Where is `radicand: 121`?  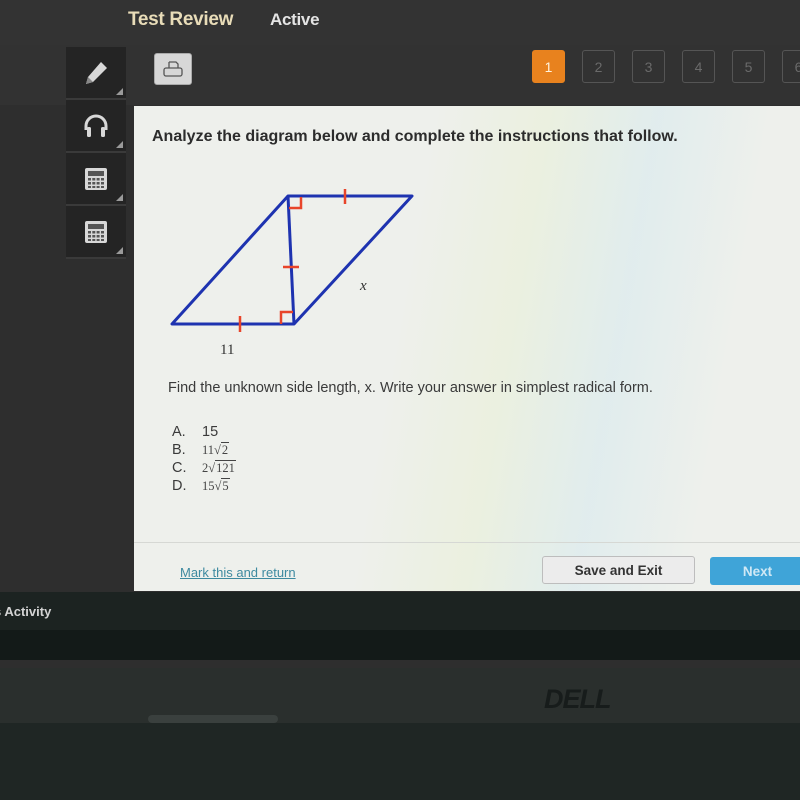
radicand: 121 is located at coordinates (225, 467).